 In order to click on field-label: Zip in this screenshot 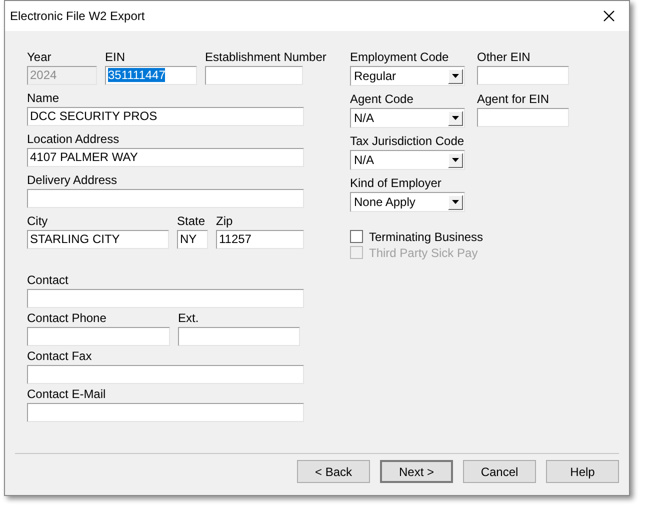, I will do `click(224, 221)`.